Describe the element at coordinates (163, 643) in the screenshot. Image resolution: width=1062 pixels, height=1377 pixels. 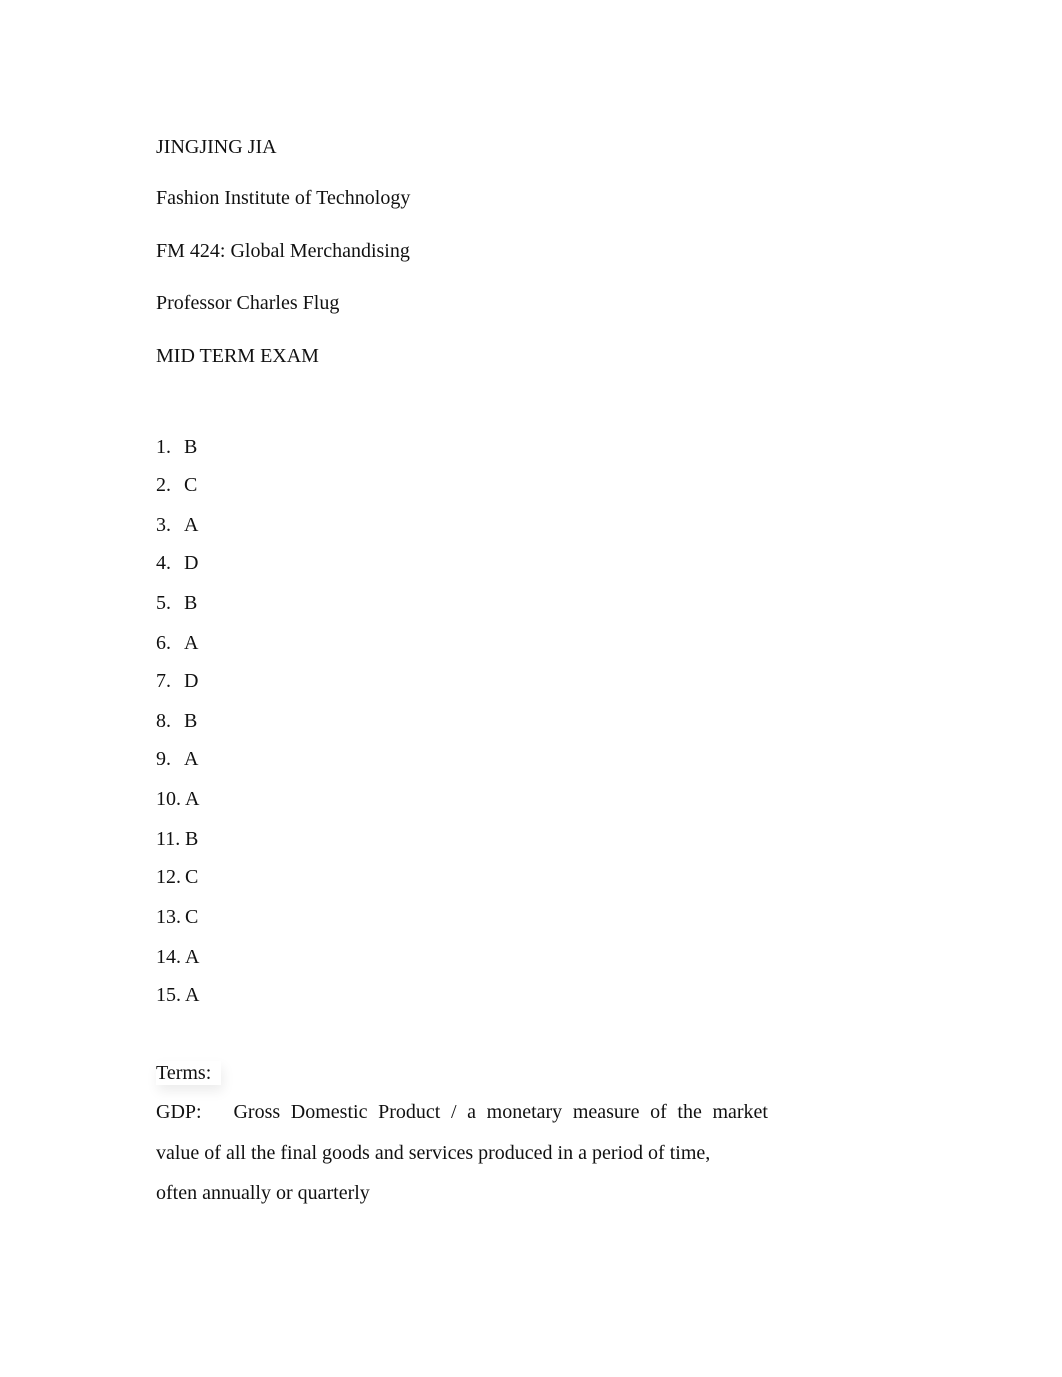
I see `answer-number: 6.` at that location.